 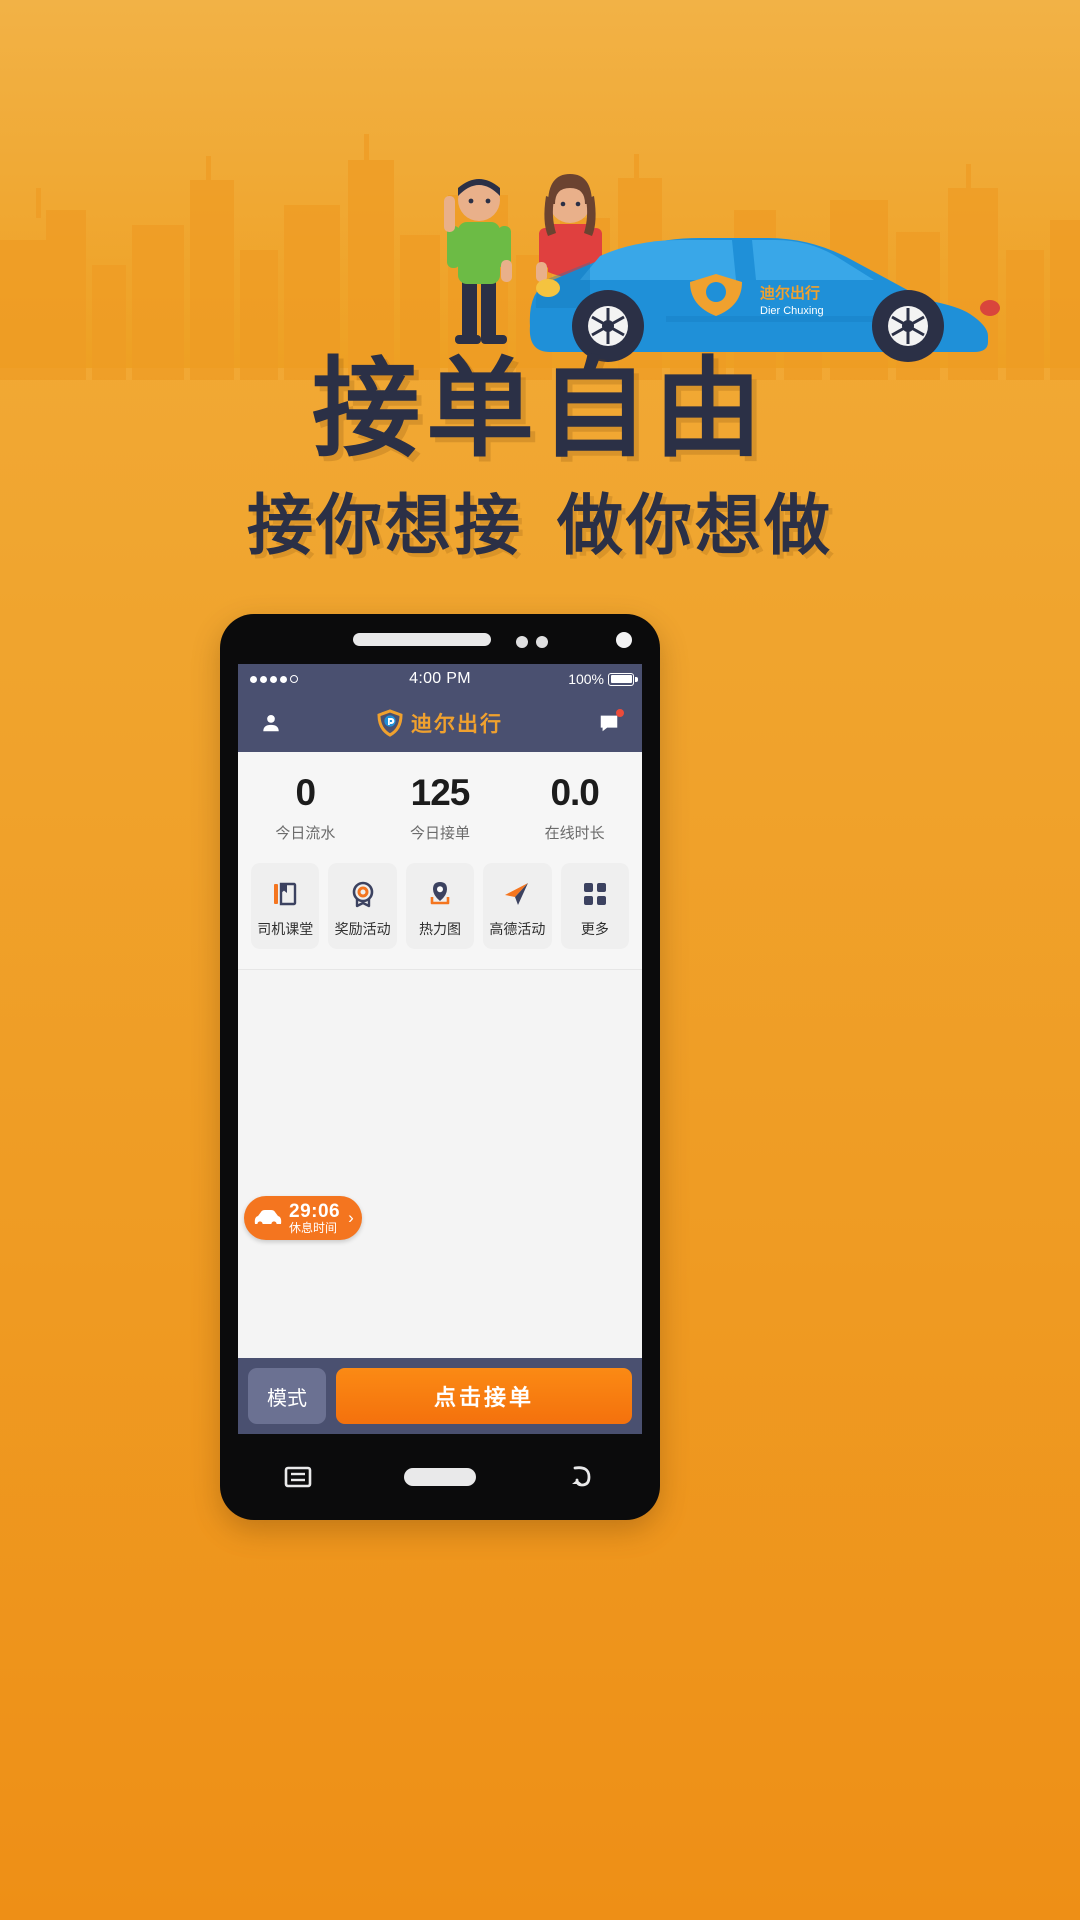 I want to click on earpiece-speaker, so click(x=422, y=639).